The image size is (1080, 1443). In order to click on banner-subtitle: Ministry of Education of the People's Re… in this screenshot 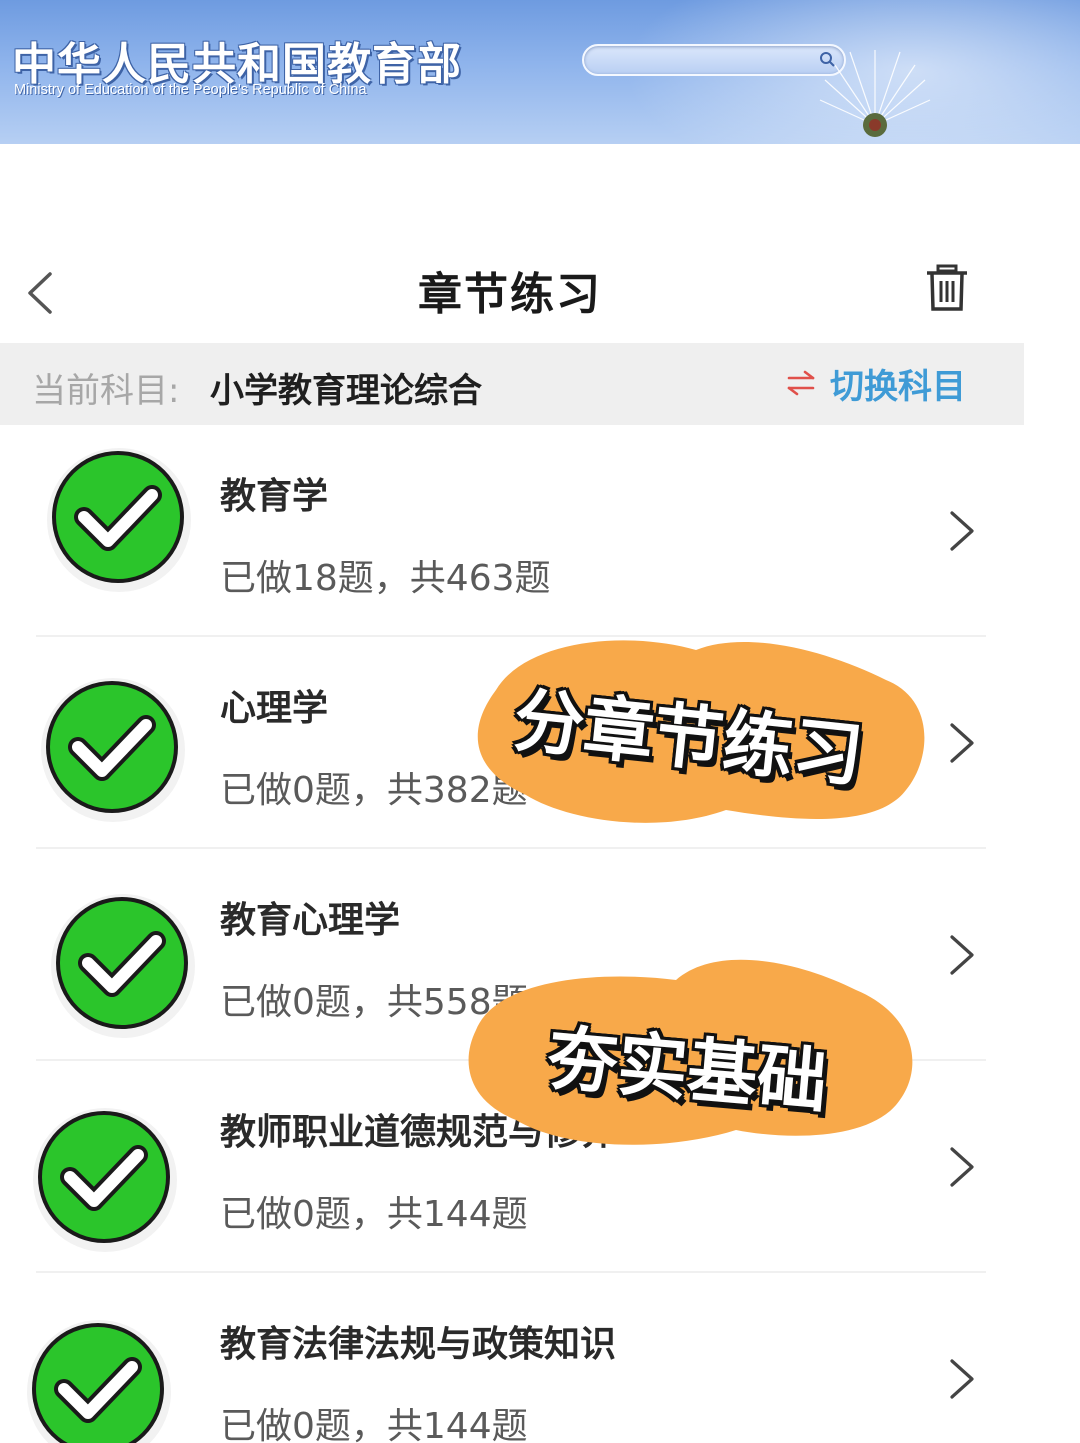, I will do `click(190, 90)`.